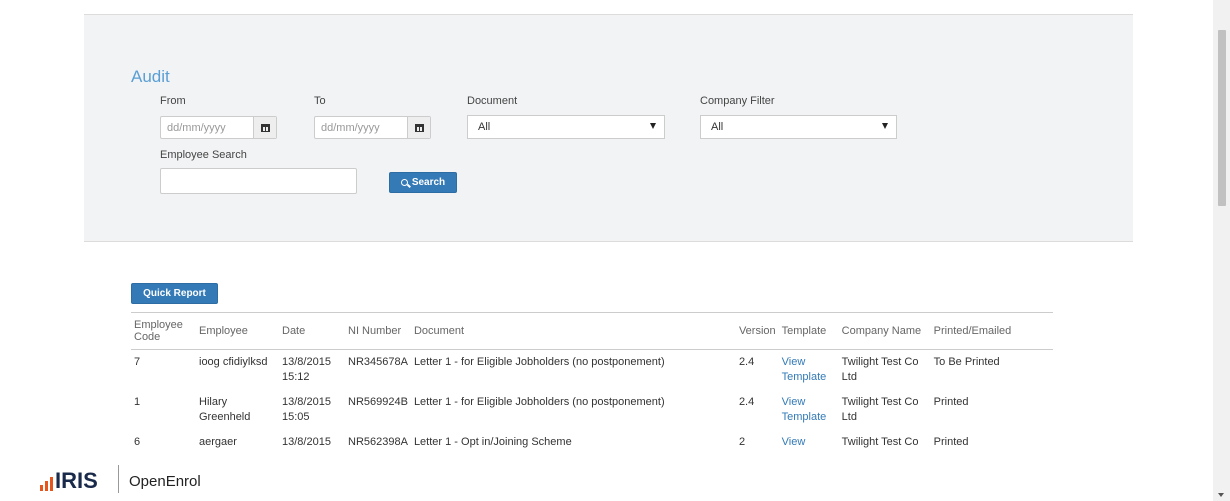 This screenshot has height=501, width=1230. Describe the element at coordinates (306, 442) in the screenshot. I see `cell-date: 13/8/2015` at that location.